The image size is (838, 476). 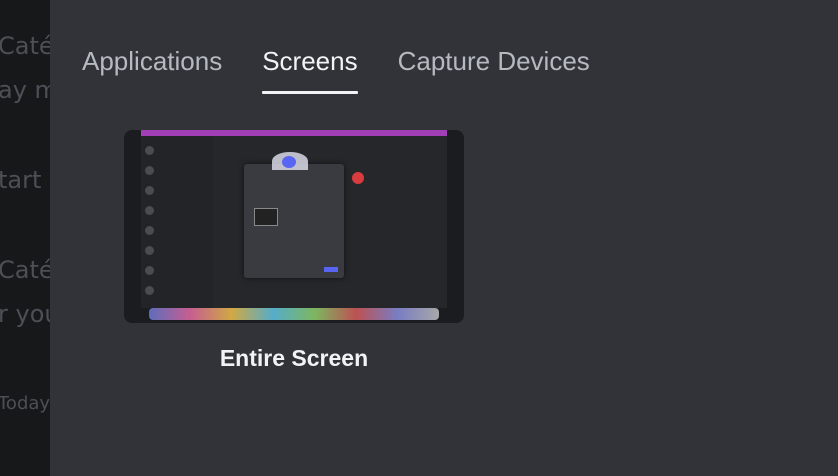 I want to click on thumbnail-dock, so click(x=294, y=314).